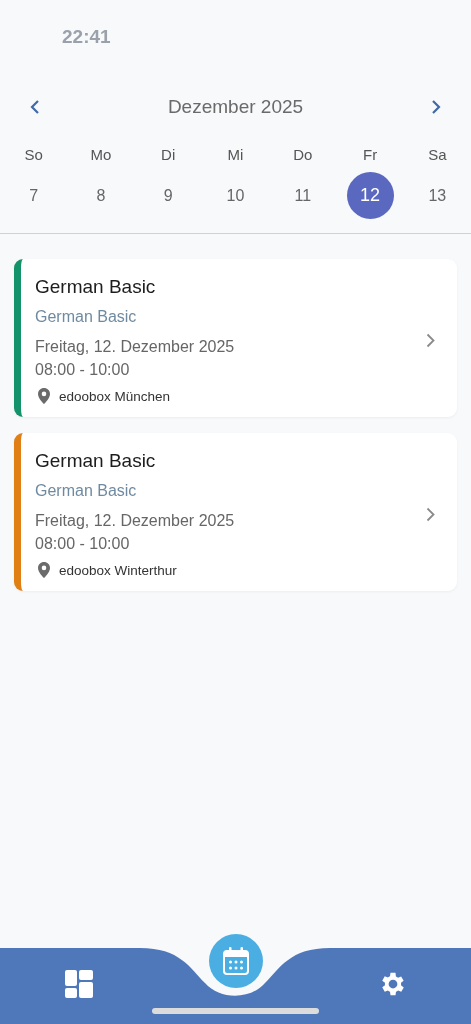 The image size is (471, 1024). What do you see at coordinates (370, 195) in the screenshot?
I see `day-button: 12` at bounding box center [370, 195].